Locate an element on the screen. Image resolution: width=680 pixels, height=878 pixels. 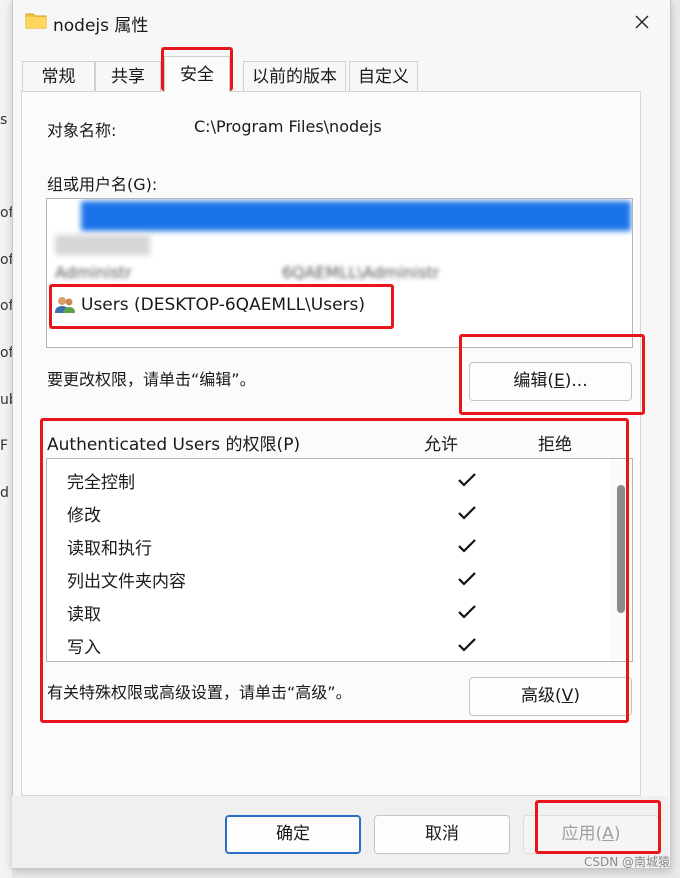
advanced-button: 高级(V) is located at coordinates (550, 696).